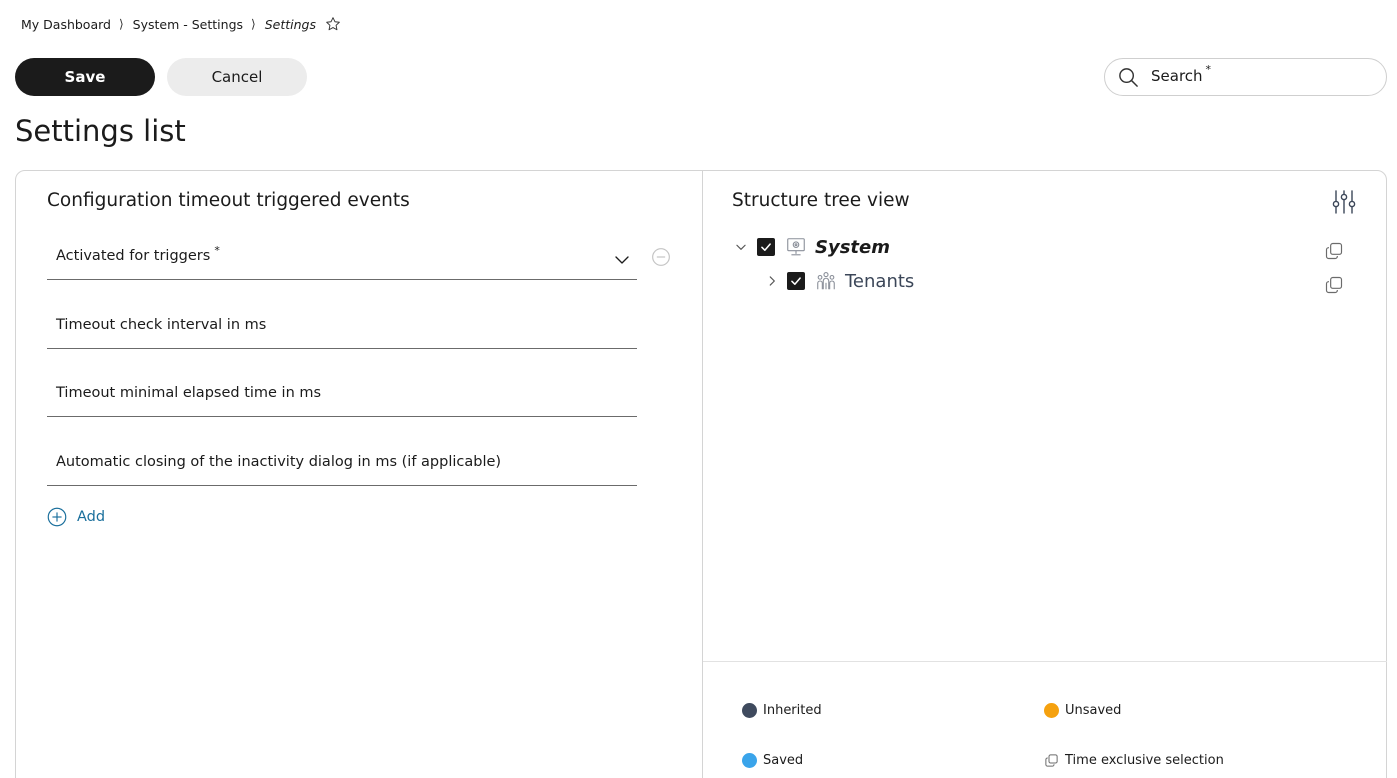 This screenshot has height=778, width=1397. I want to click on people-group-icon, so click(826, 281).